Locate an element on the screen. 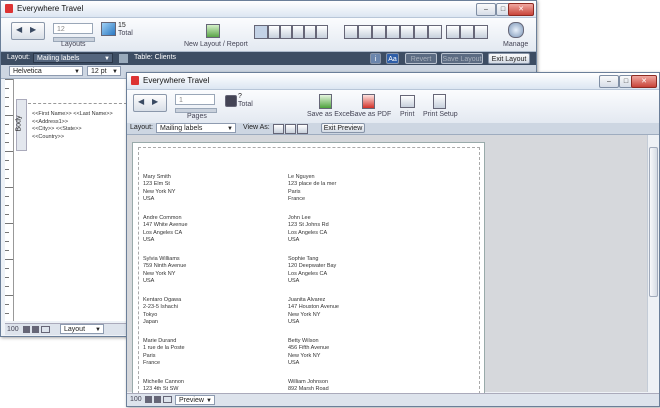  web-viewer-tool-icon is located at coordinates (435, 32).